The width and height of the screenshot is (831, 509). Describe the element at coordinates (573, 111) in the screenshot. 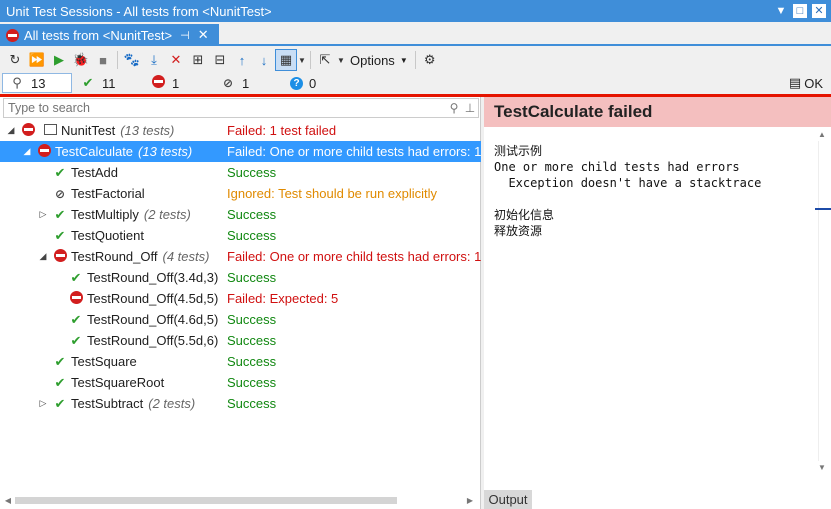

I see `detail-title: TestCalculate failed` at that location.